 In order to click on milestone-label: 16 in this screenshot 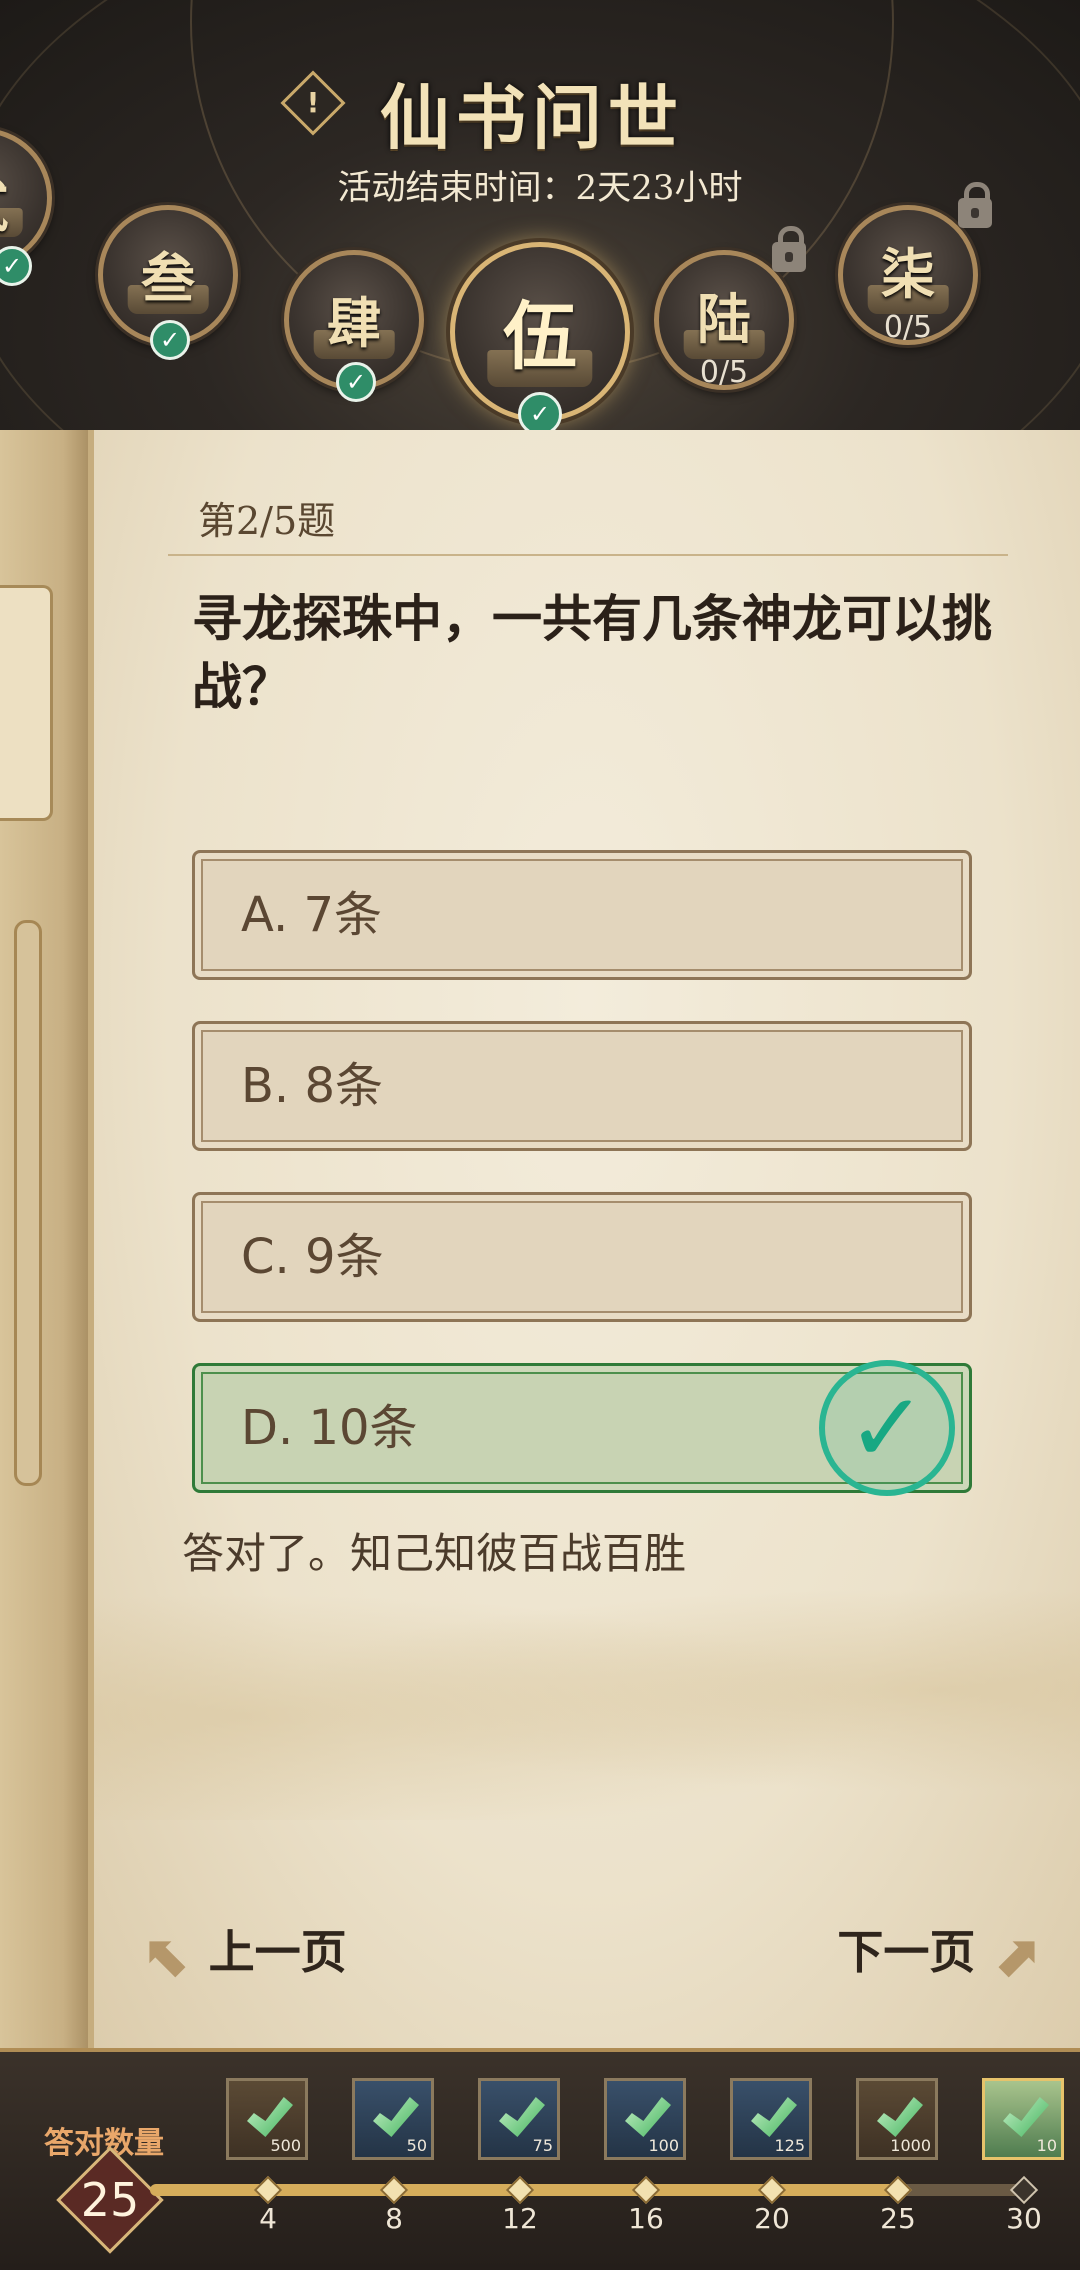, I will do `click(646, 2218)`.